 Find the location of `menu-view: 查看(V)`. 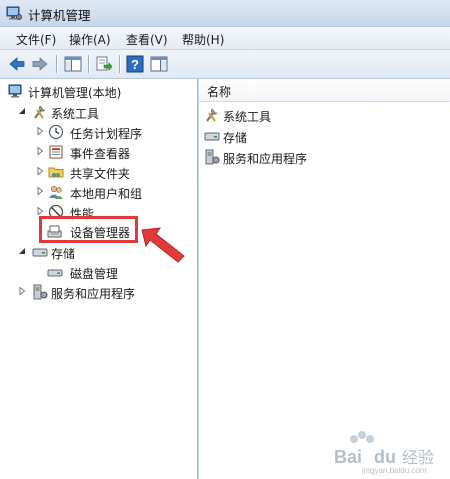

menu-view: 查看(V) is located at coordinates (147, 39).